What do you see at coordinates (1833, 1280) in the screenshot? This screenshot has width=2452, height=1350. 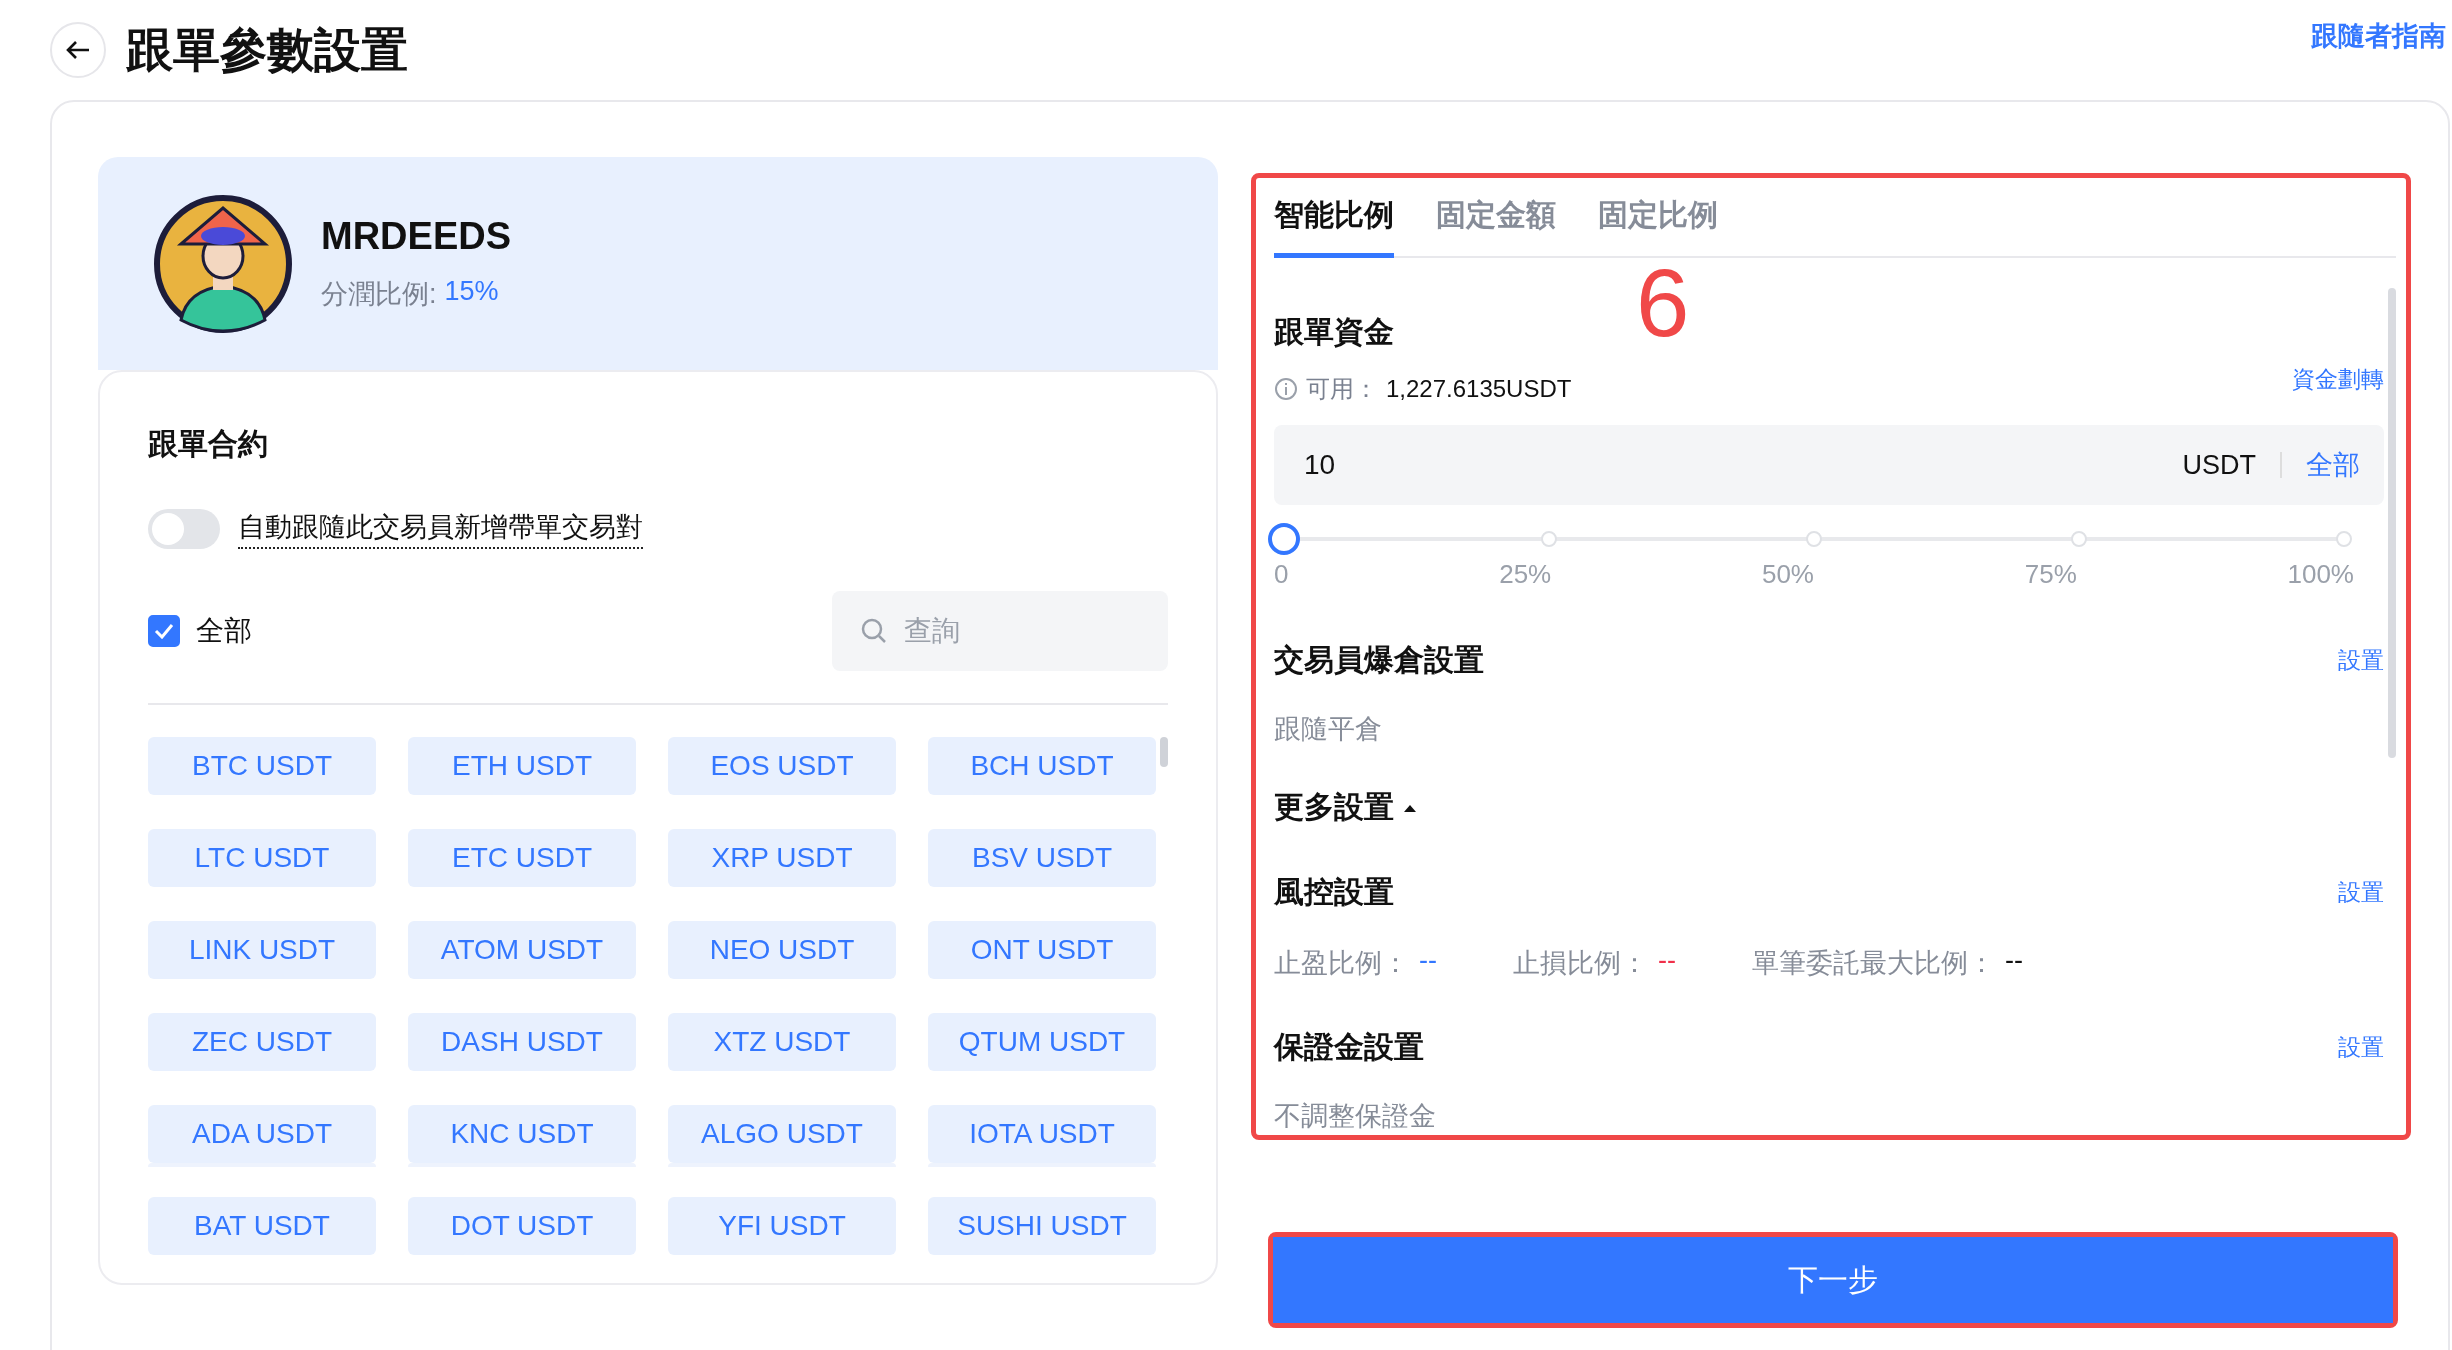 I see `next-button: 下一步` at bounding box center [1833, 1280].